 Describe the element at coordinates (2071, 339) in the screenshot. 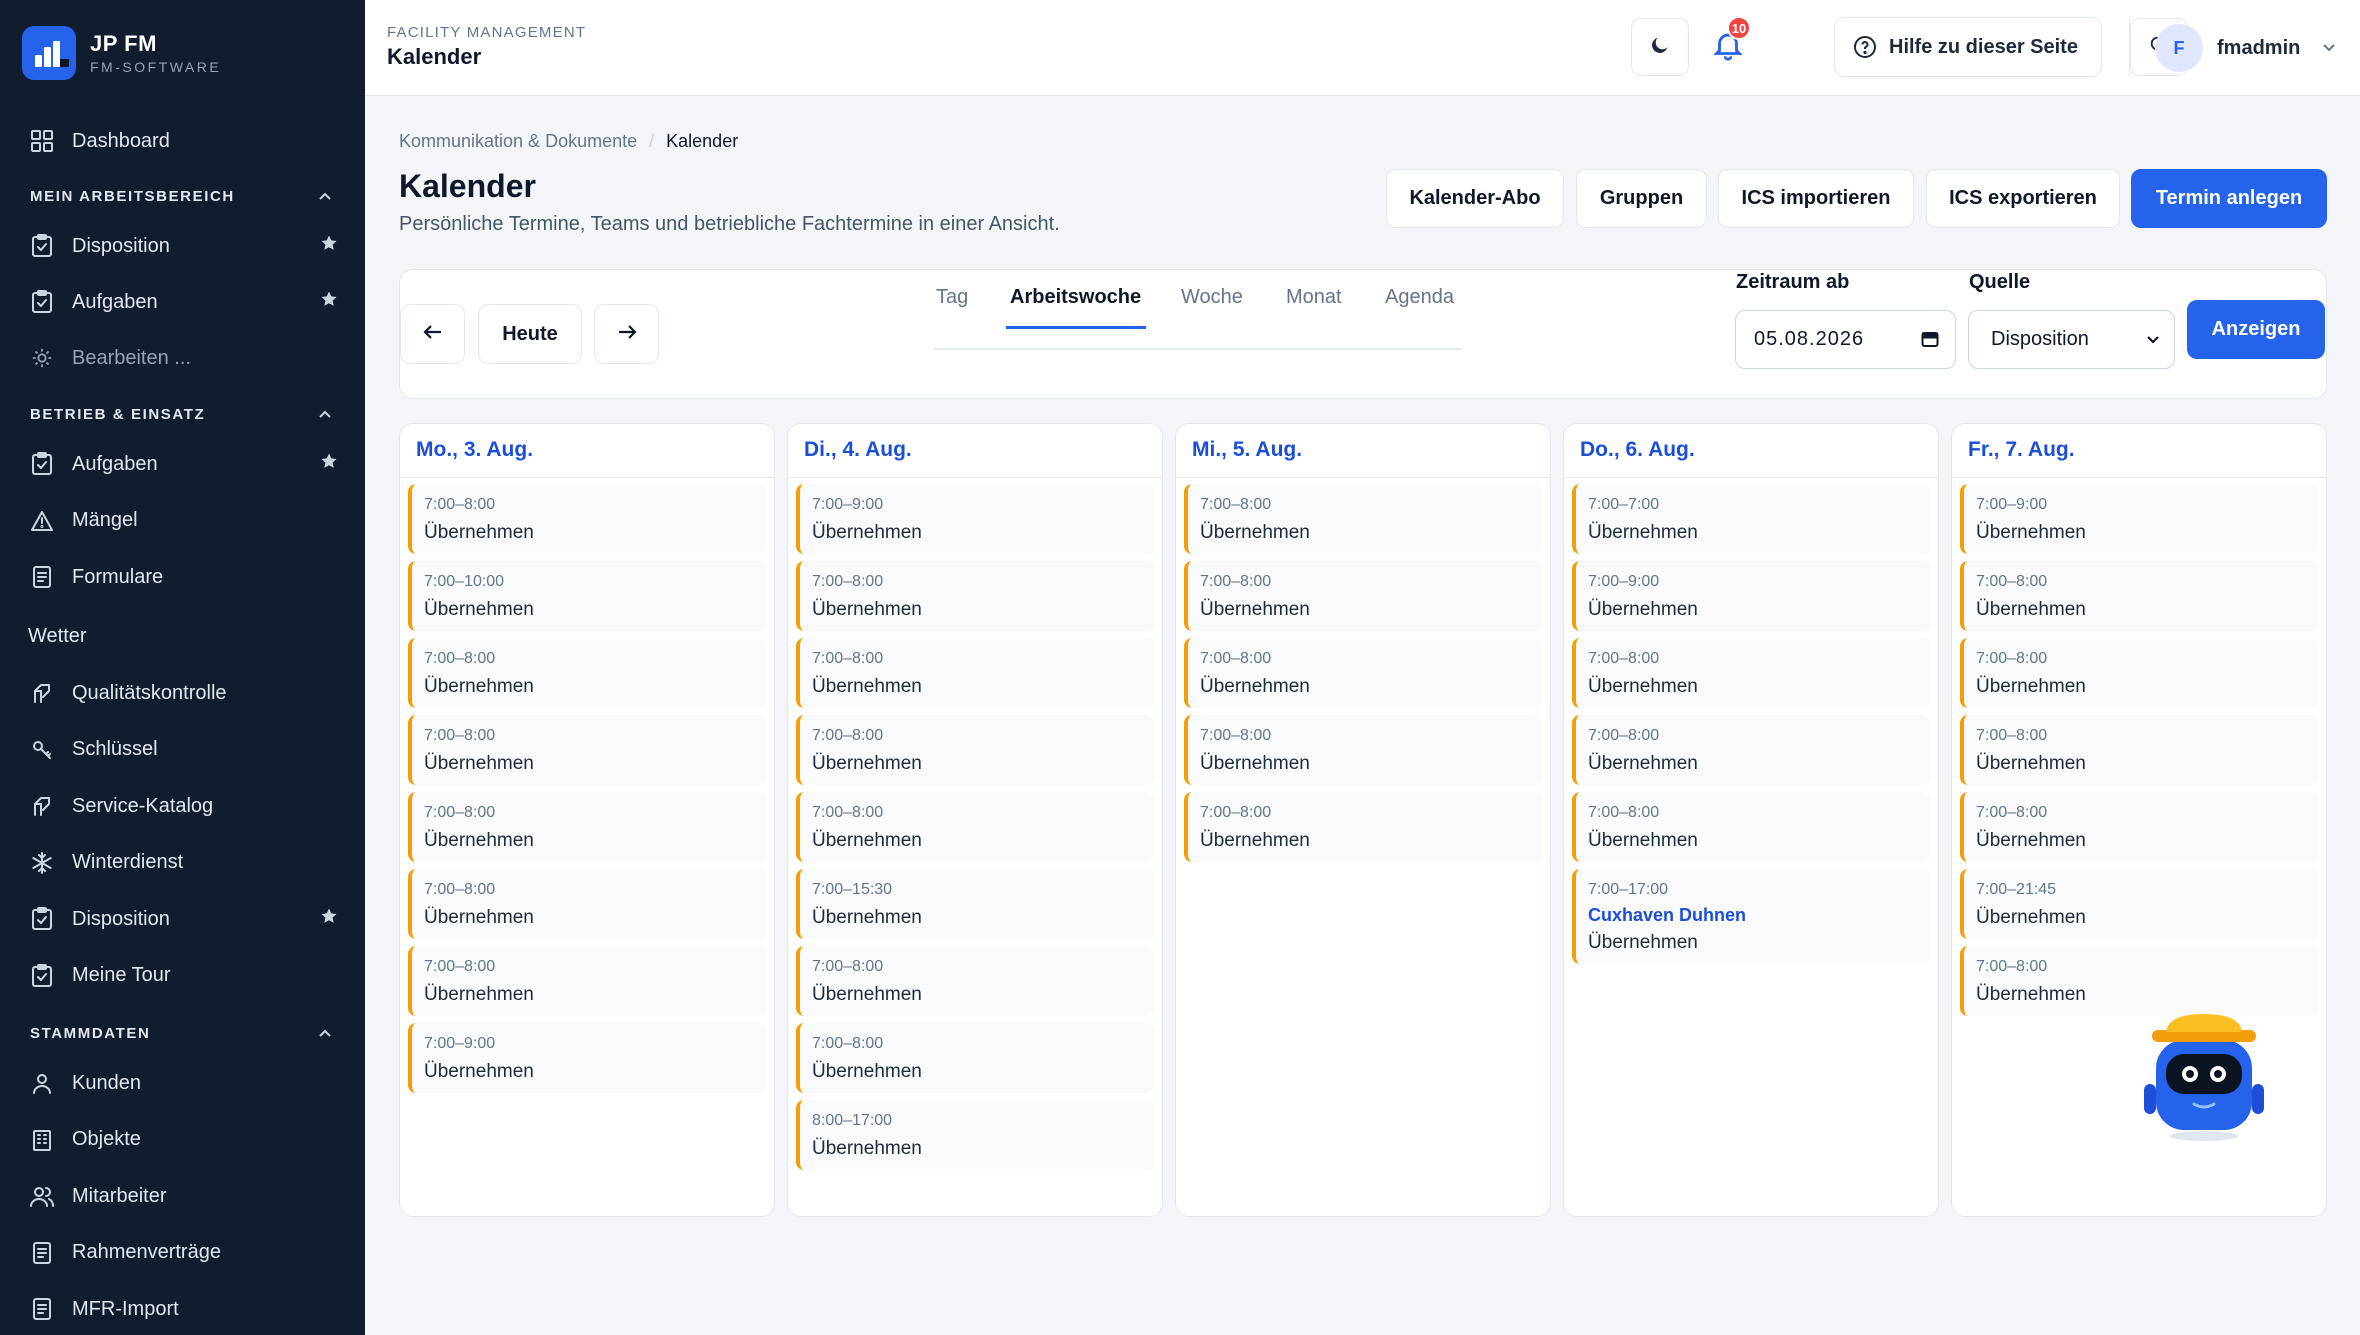

I see `source-select: Disposition` at that location.